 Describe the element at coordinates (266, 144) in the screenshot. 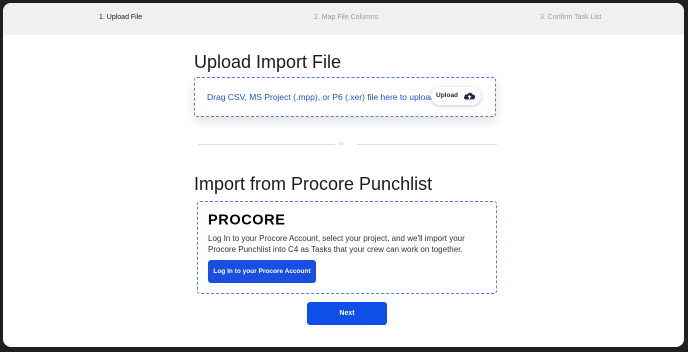

I see `divider-left` at that location.